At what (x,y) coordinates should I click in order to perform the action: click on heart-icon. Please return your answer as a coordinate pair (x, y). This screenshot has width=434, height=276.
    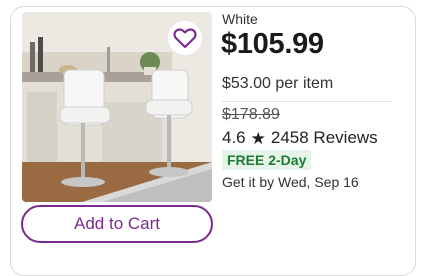
    Looking at the image, I should click on (185, 38).